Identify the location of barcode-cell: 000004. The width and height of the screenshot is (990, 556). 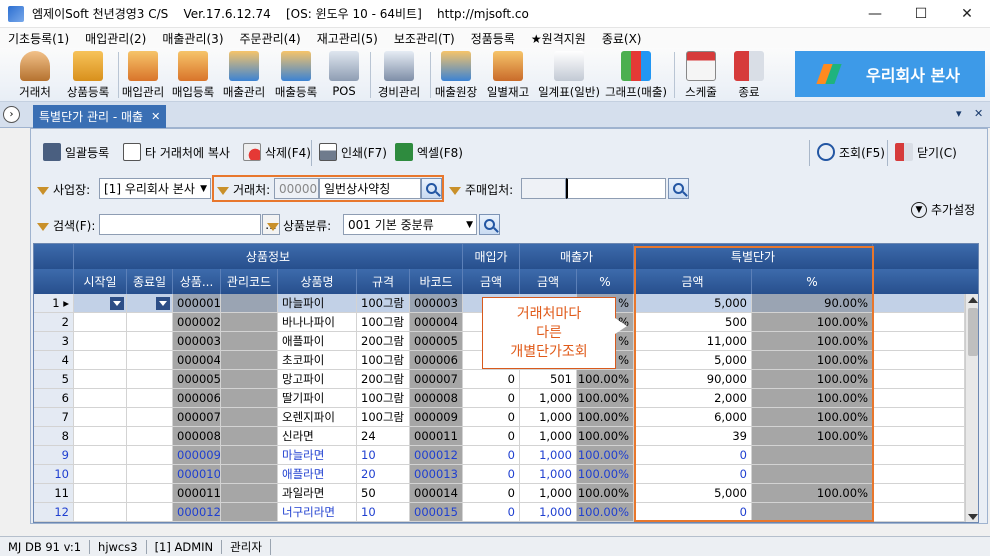
(436, 322).